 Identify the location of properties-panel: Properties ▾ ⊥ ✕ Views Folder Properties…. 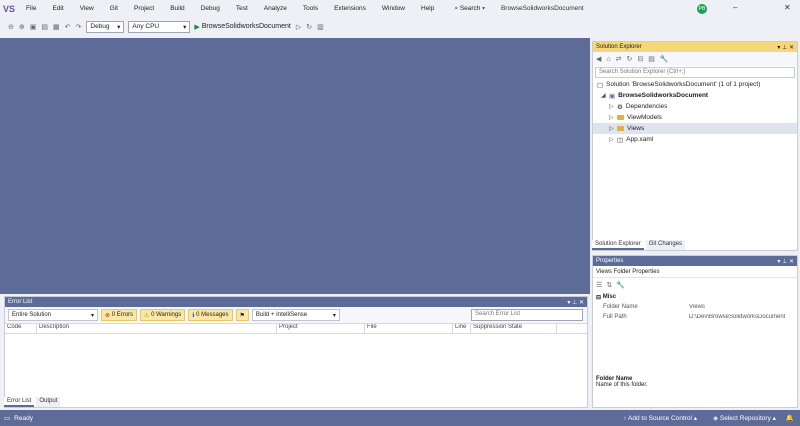
(695, 331).